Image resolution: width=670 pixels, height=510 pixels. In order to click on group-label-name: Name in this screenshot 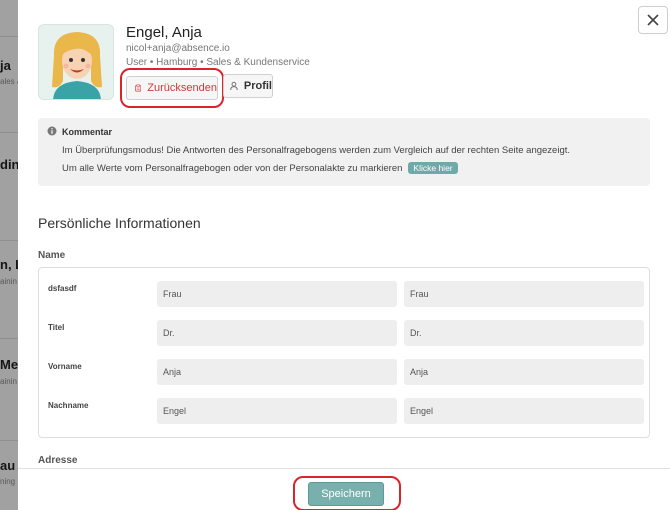, I will do `click(52, 255)`.